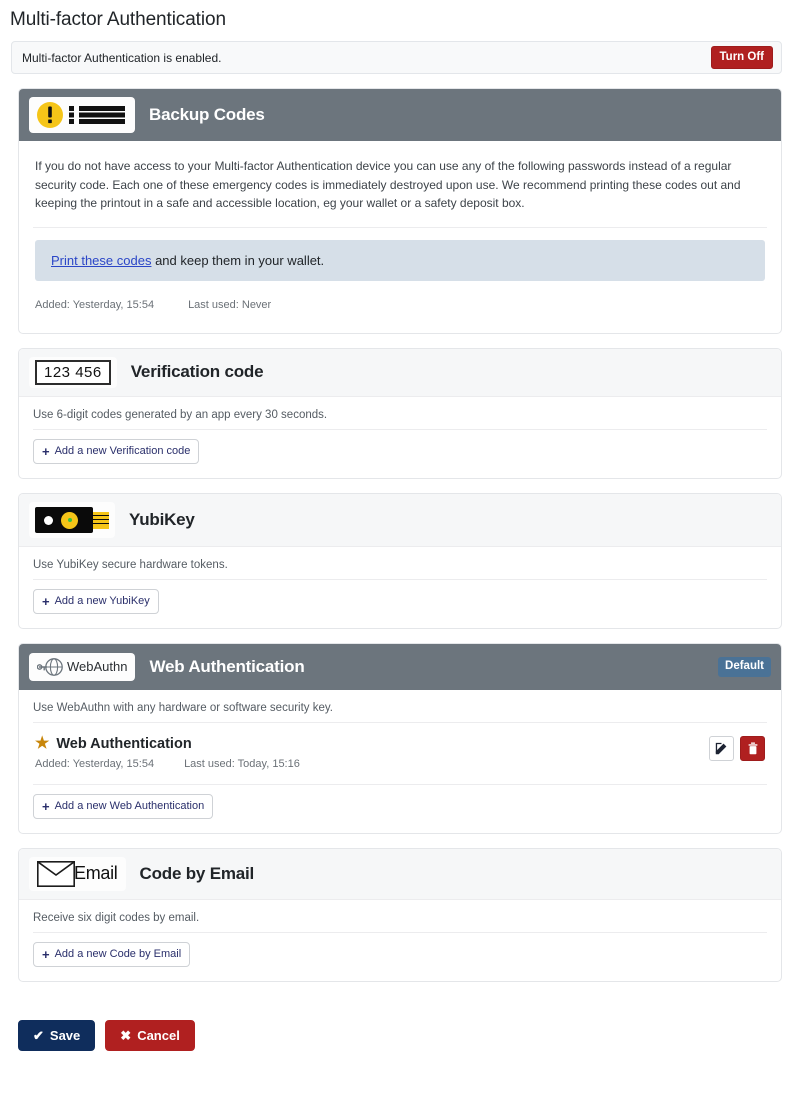 This screenshot has width=800, height=1097. What do you see at coordinates (102, 600) in the screenshot?
I see `add-yubikey-label: Add a new YubiKey` at bounding box center [102, 600].